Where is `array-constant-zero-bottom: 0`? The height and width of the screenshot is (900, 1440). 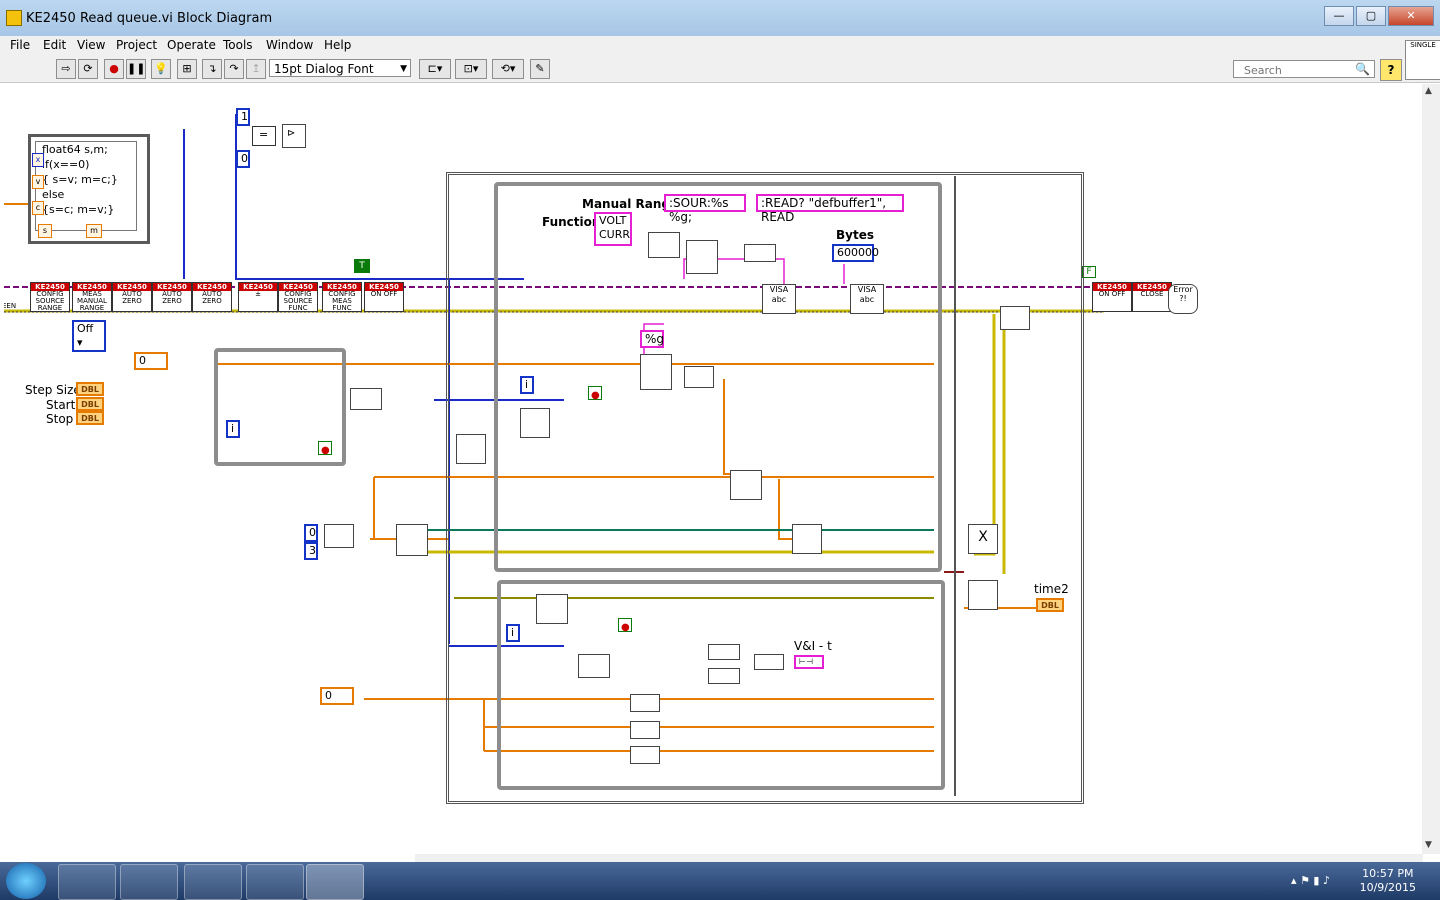 array-constant-zero-bottom: 0 is located at coordinates (337, 696).